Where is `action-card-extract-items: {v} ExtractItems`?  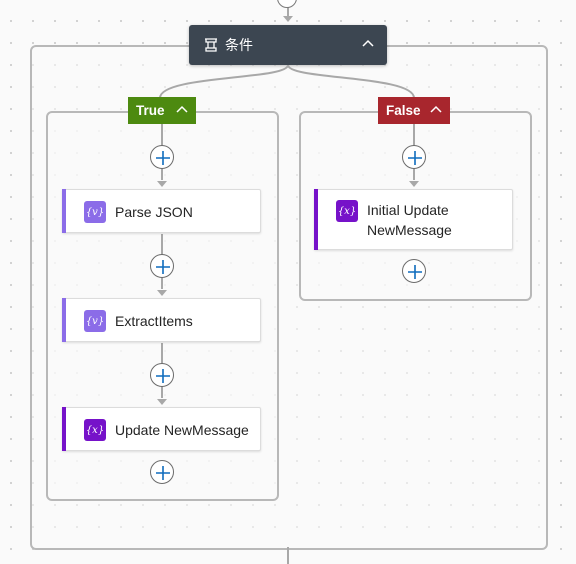
action-card-extract-items: {v} ExtractItems is located at coordinates (161, 320).